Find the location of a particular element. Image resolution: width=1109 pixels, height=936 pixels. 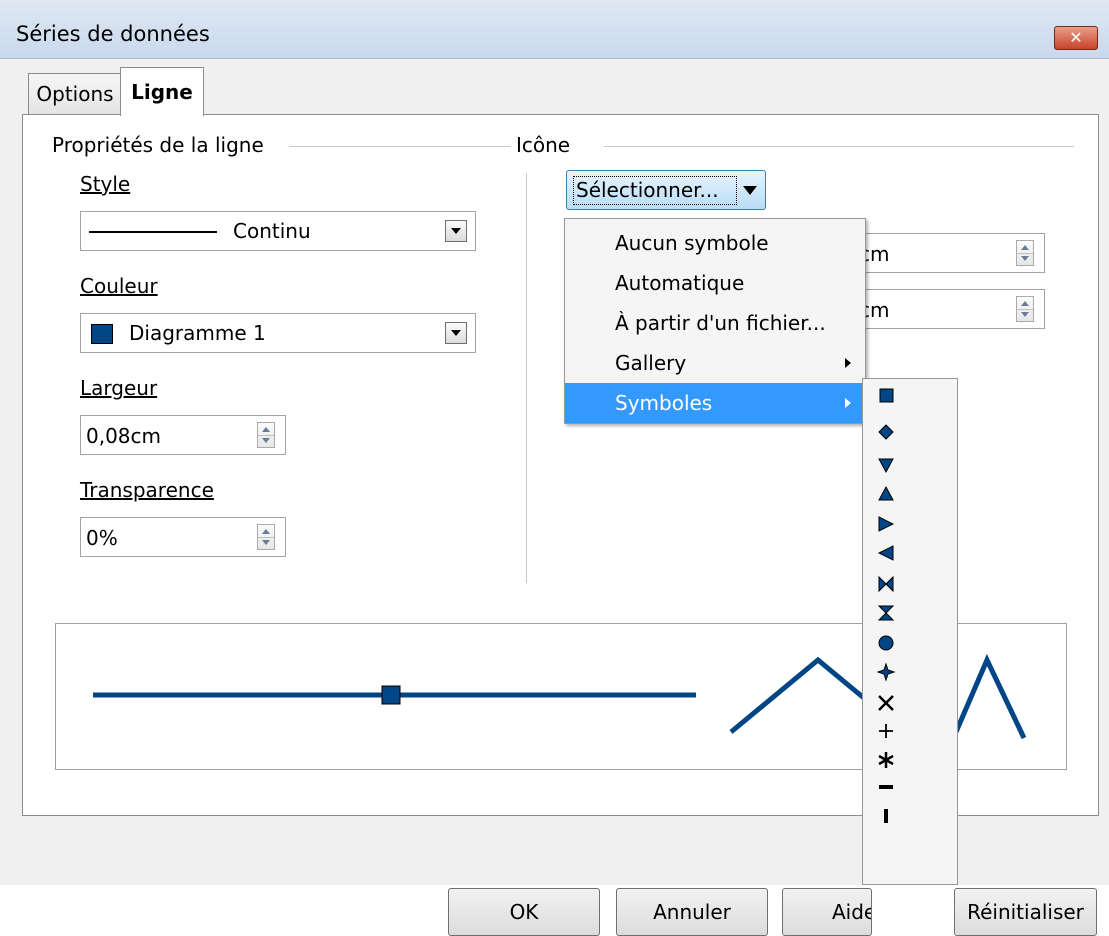

help-button: Aide is located at coordinates (827, 912).